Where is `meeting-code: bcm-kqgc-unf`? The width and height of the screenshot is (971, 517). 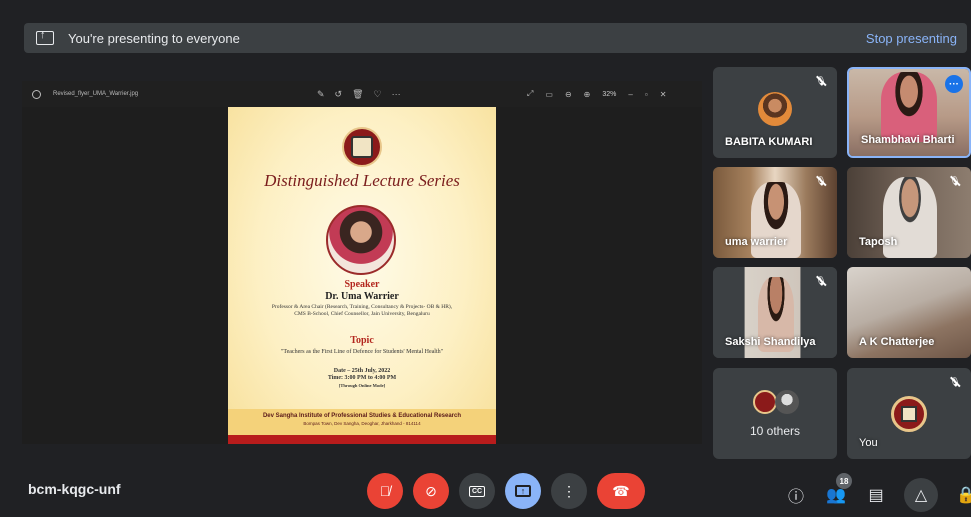 meeting-code: bcm-kqgc-unf is located at coordinates (74, 489).